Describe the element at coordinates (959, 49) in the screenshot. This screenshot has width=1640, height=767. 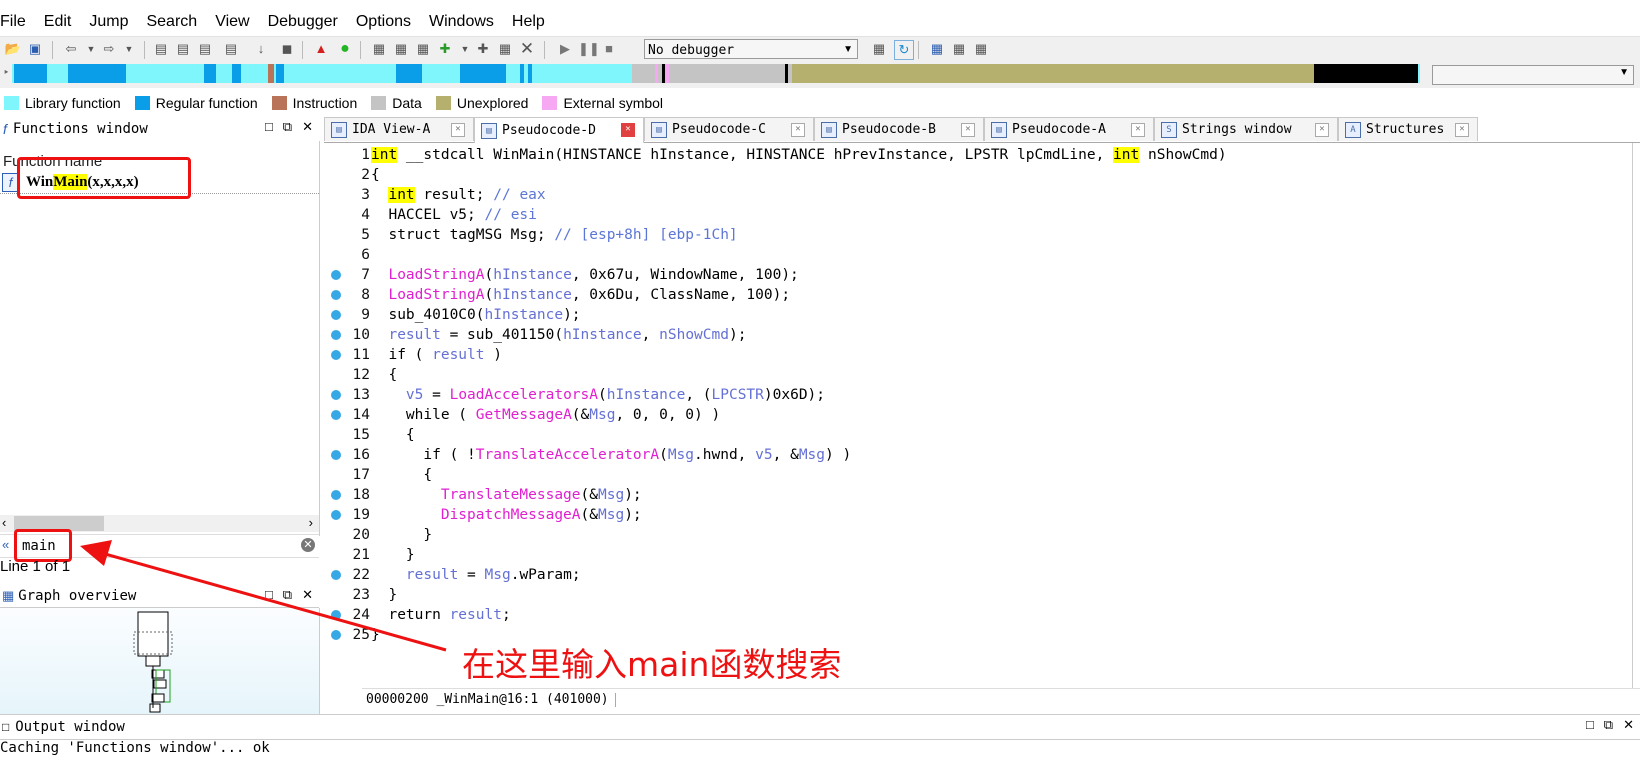
I see `tracing-icon: ▦` at that location.